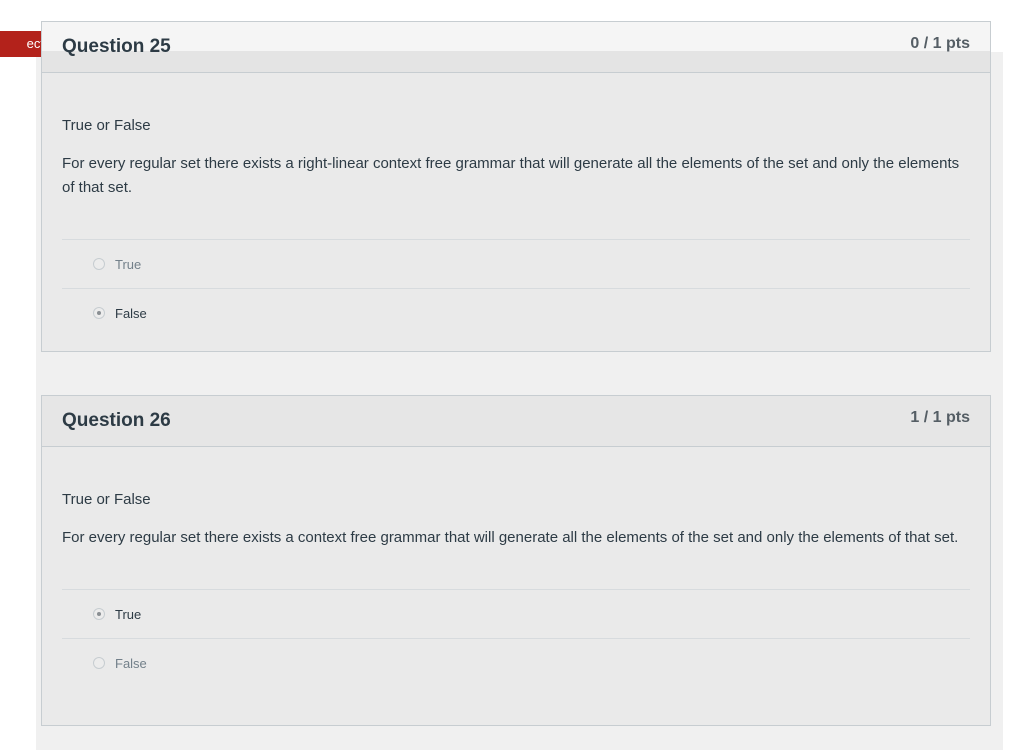 Image resolution: width=1026 pixels, height=750 pixels. I want to click on question-header: Question 26 1 / 1 pts, so click(516, 421).